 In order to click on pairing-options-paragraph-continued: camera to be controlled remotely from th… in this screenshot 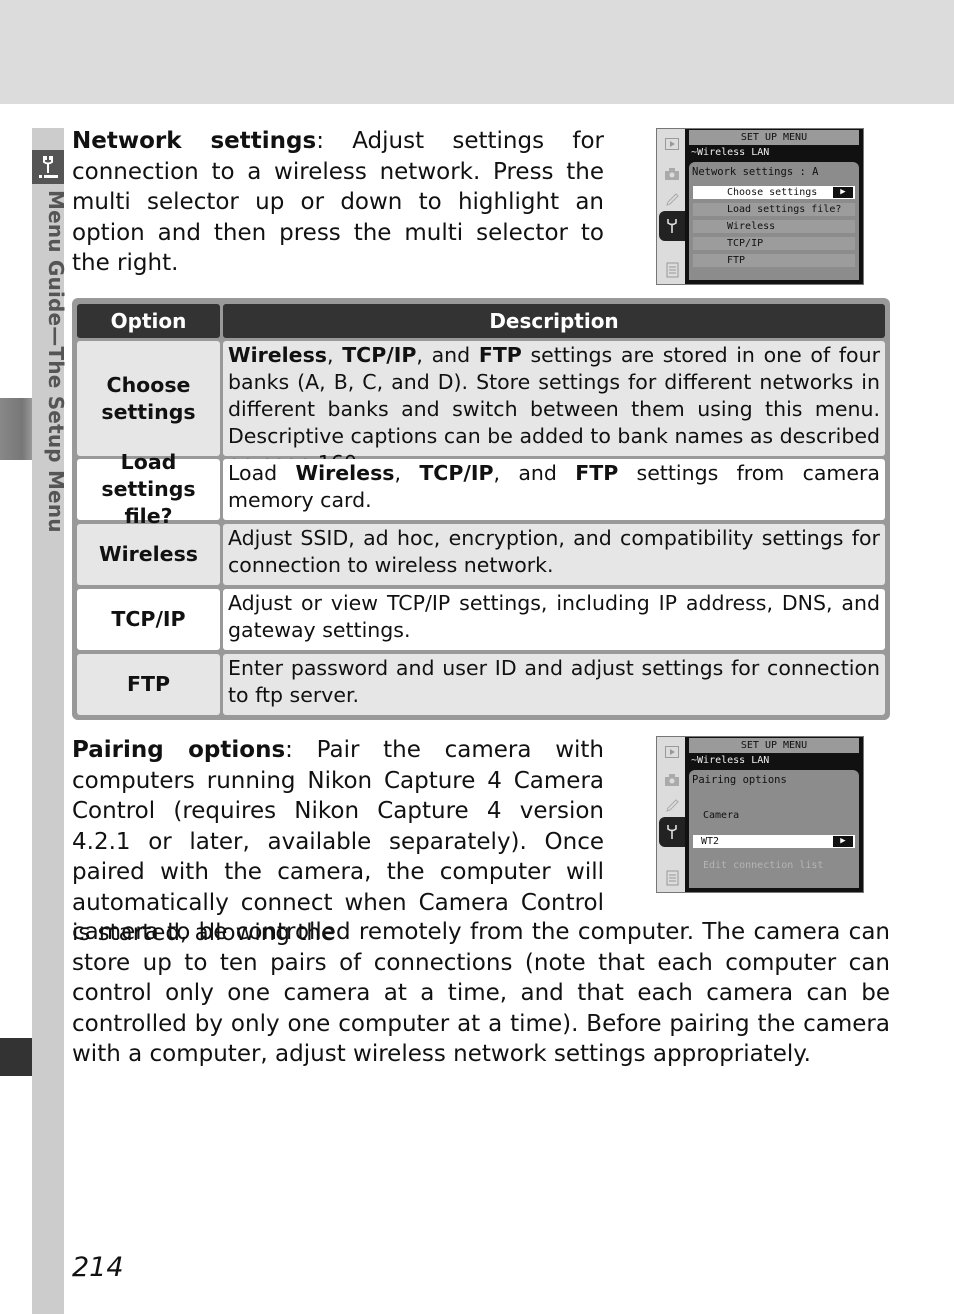, I will do `click(481, 993)`.